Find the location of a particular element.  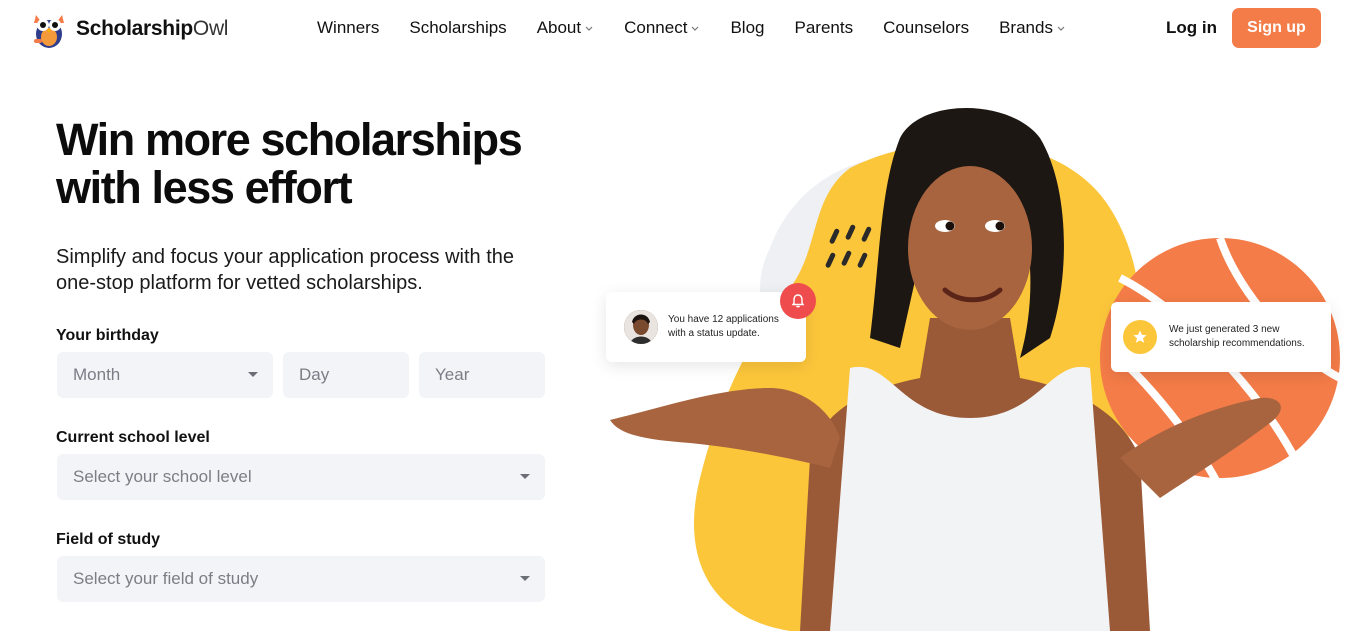

status-line1: You have 12 applications is located at coordinates (723, 319).